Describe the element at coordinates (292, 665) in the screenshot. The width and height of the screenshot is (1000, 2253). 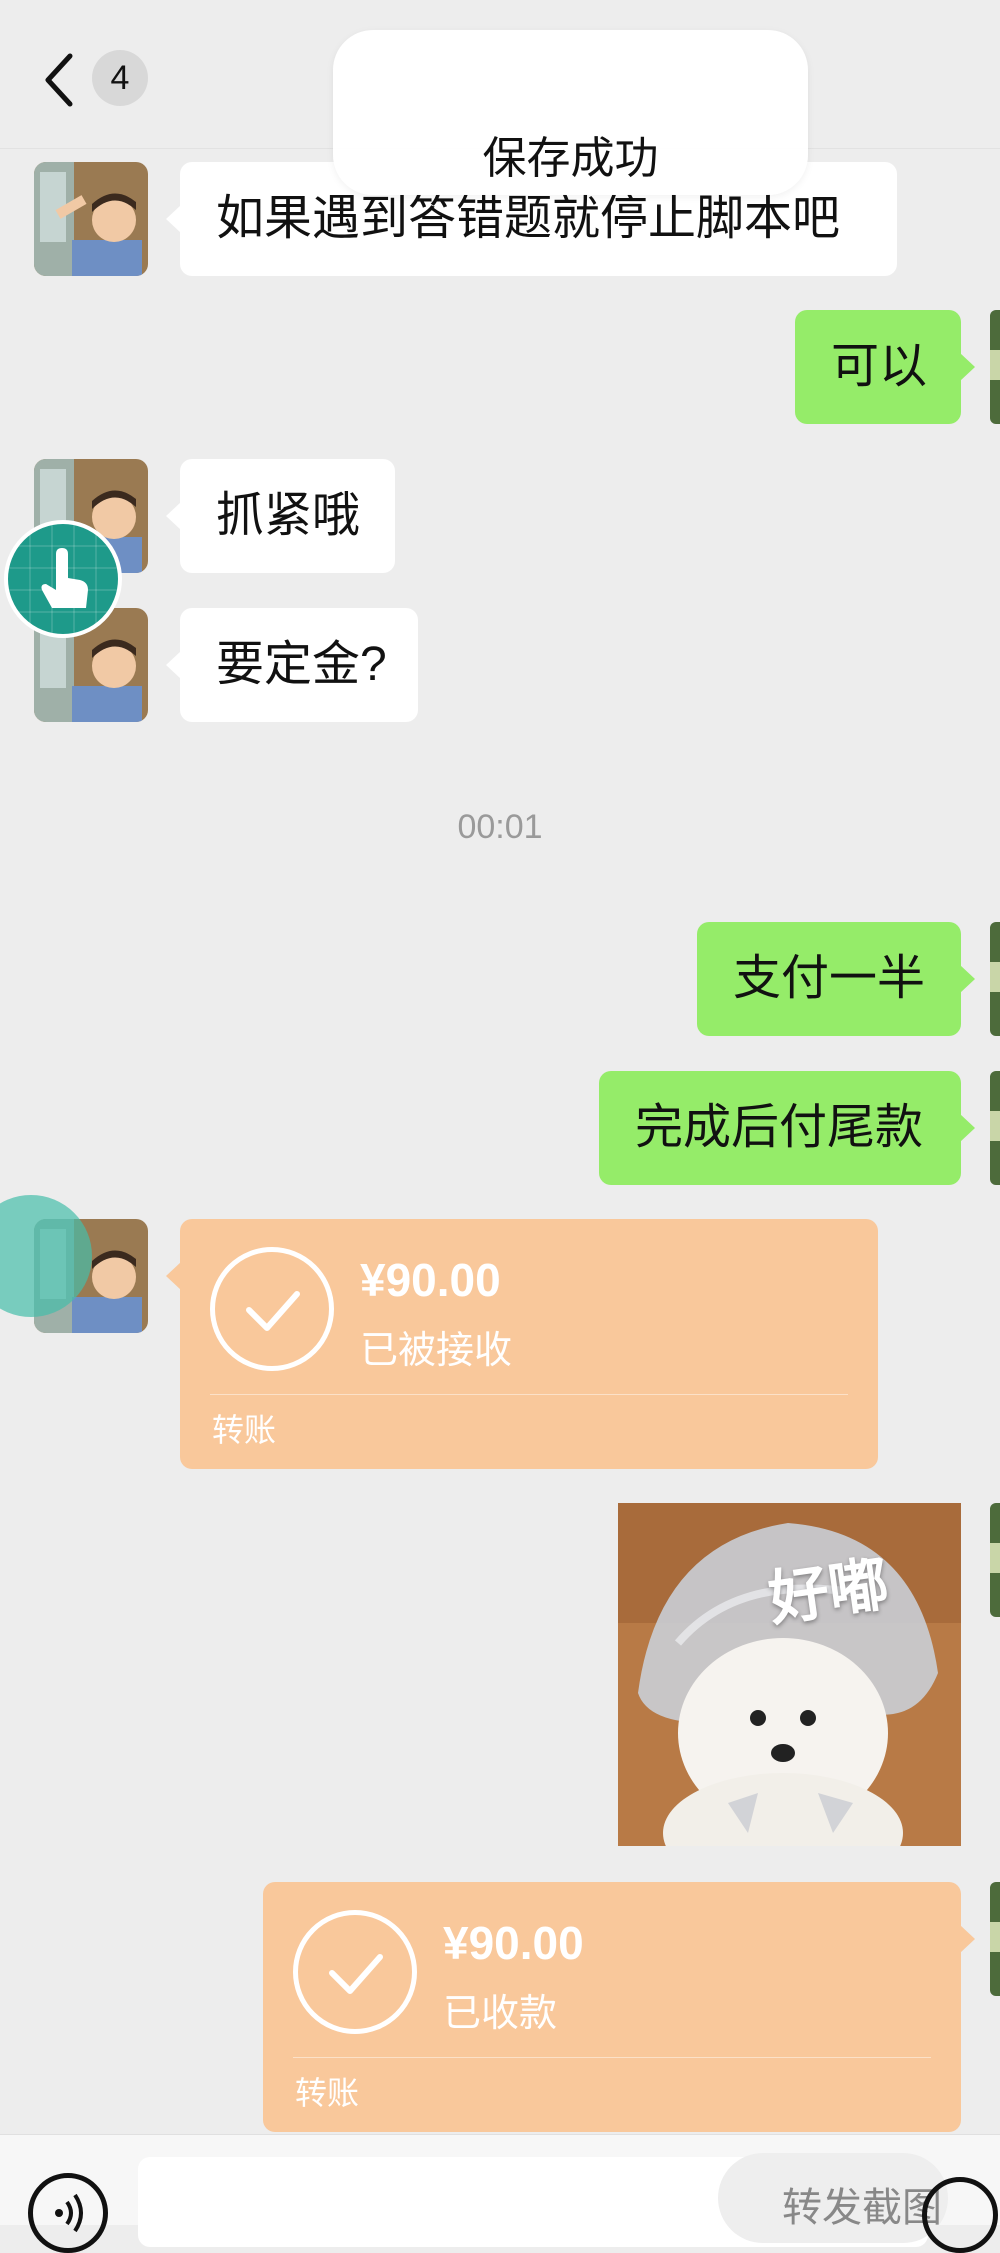
I see `incoming-message: 要定金?` at that location.